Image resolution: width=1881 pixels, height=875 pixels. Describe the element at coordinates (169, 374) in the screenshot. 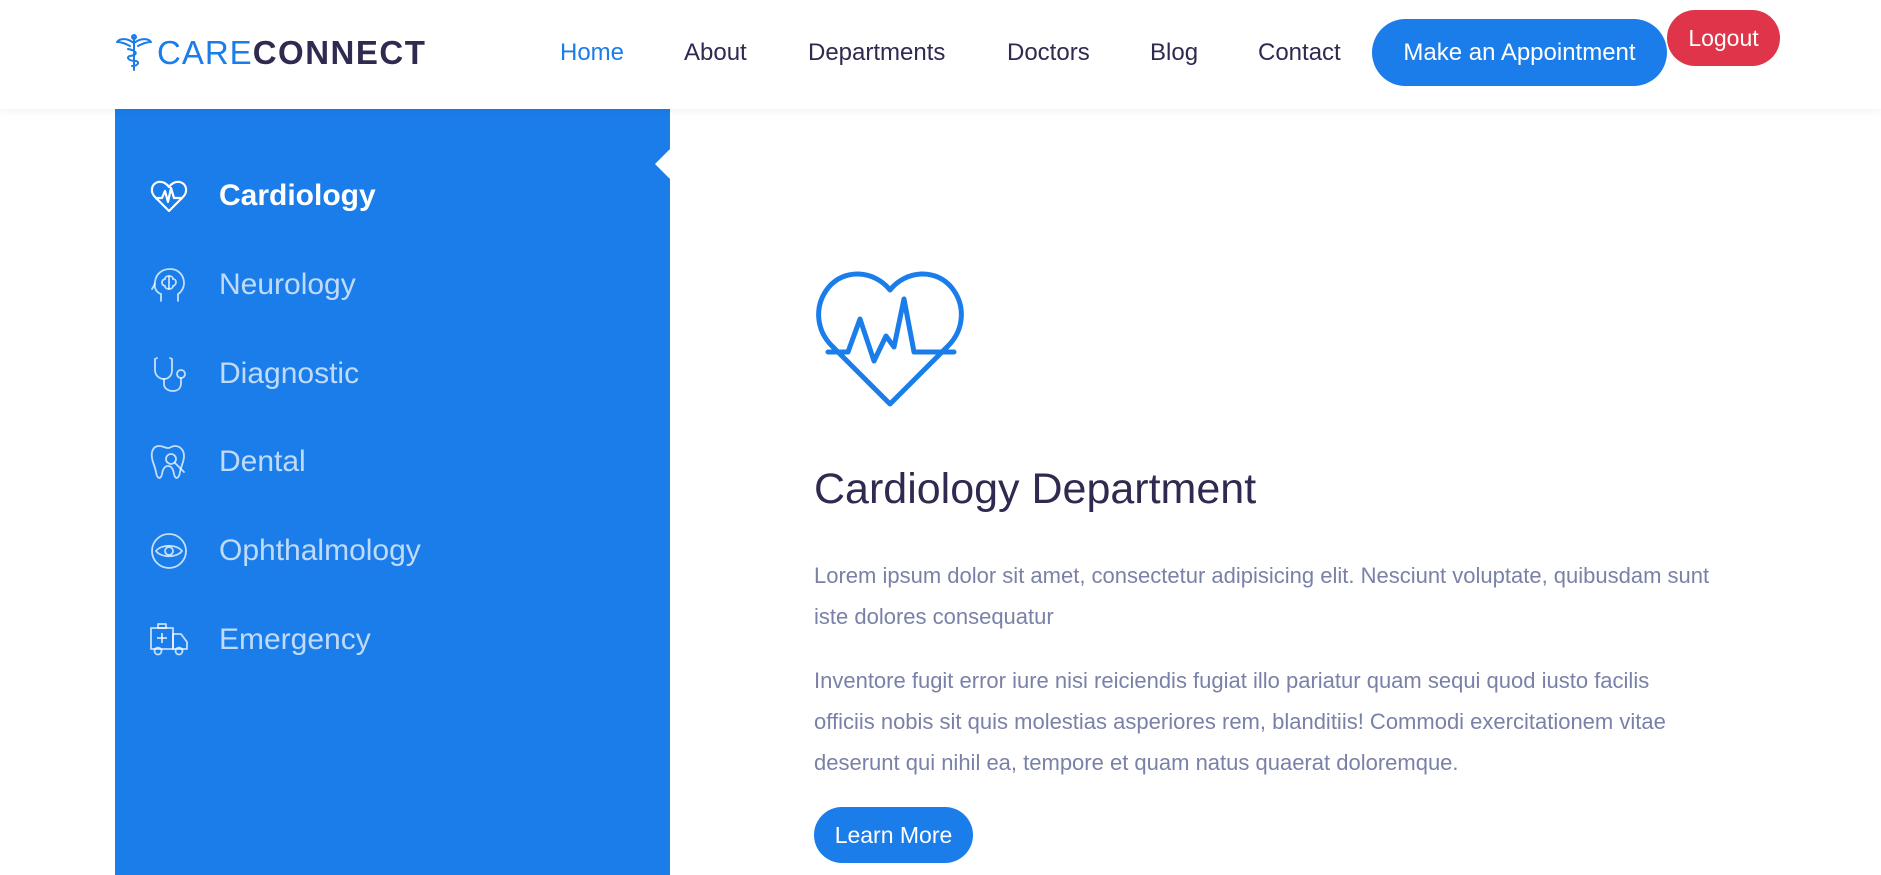

I see `stethoscope-icon` at that location.